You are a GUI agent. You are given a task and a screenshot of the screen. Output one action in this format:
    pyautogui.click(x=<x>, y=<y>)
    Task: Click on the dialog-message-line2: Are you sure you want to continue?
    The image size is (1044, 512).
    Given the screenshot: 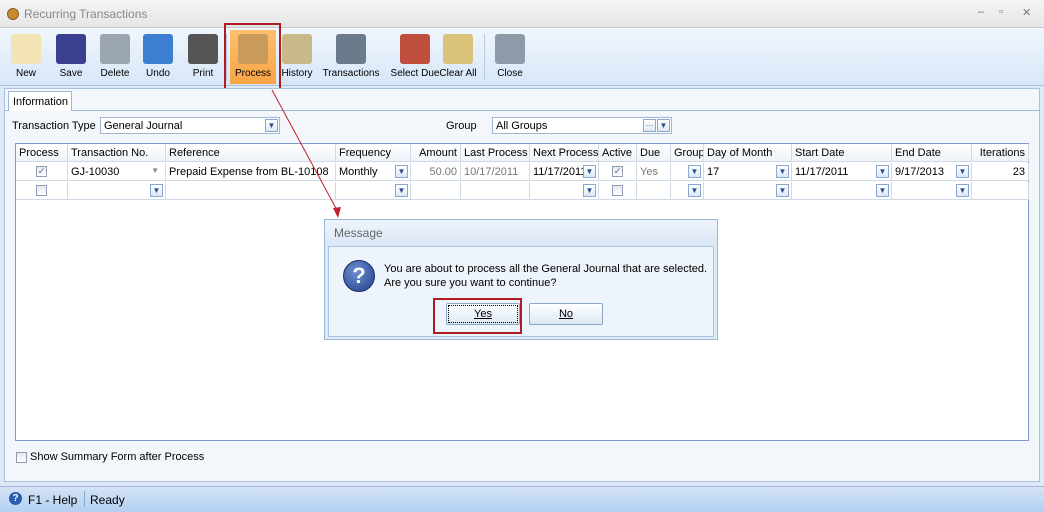 What is the action you would take?
    pyautogui.click(x=470, y=283)
    